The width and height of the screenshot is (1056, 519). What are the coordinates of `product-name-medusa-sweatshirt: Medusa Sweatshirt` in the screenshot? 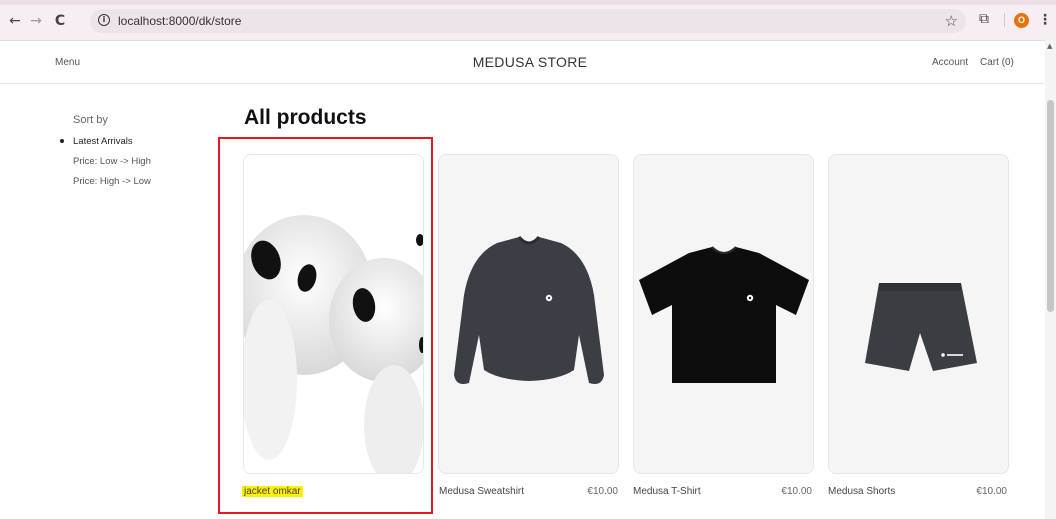 It's located at (481, 491).